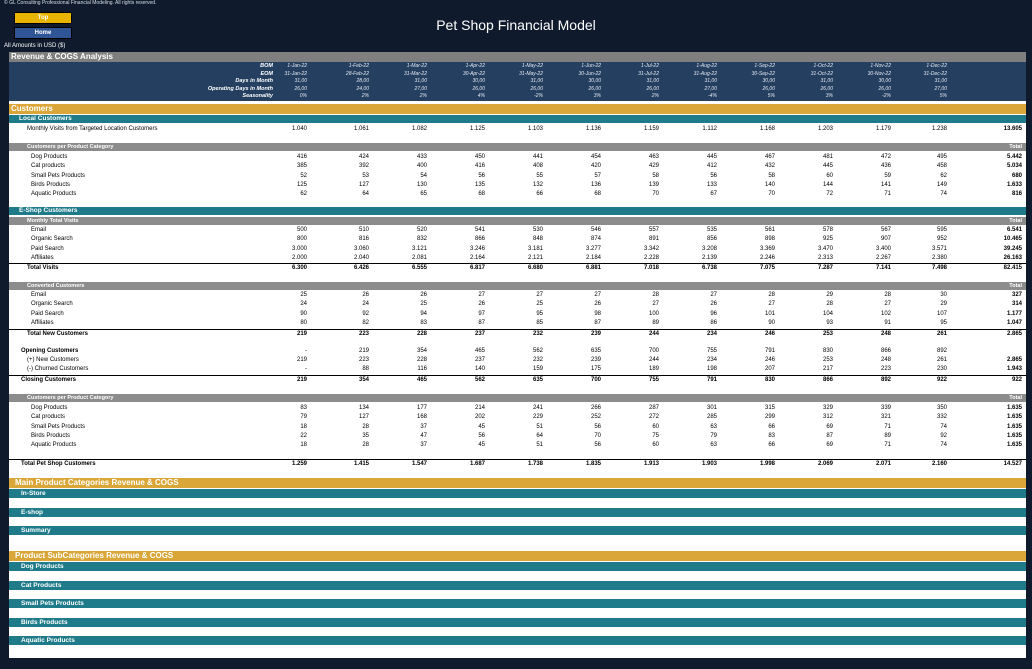 This screenshot has height=669, width=1032. I want to click on value-cell: -, so click(306, 369).